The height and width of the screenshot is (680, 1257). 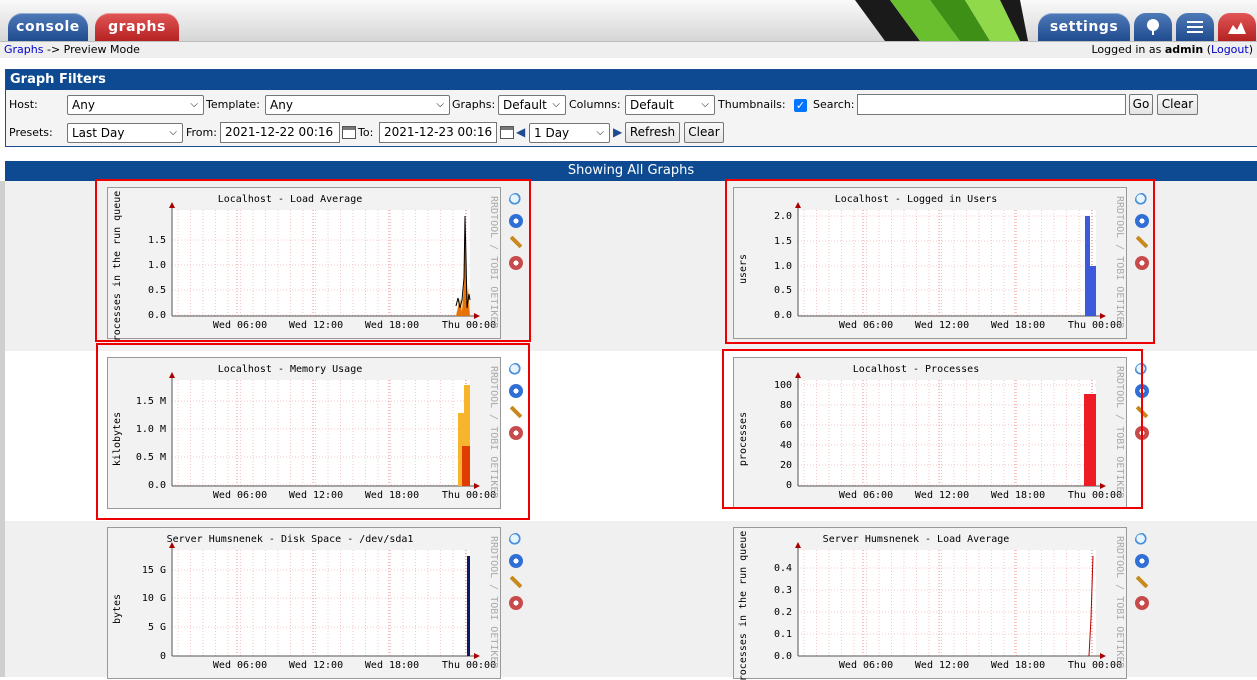 I want to click on y-axis-label: processes in the run queue, so click(x=743, y=605).